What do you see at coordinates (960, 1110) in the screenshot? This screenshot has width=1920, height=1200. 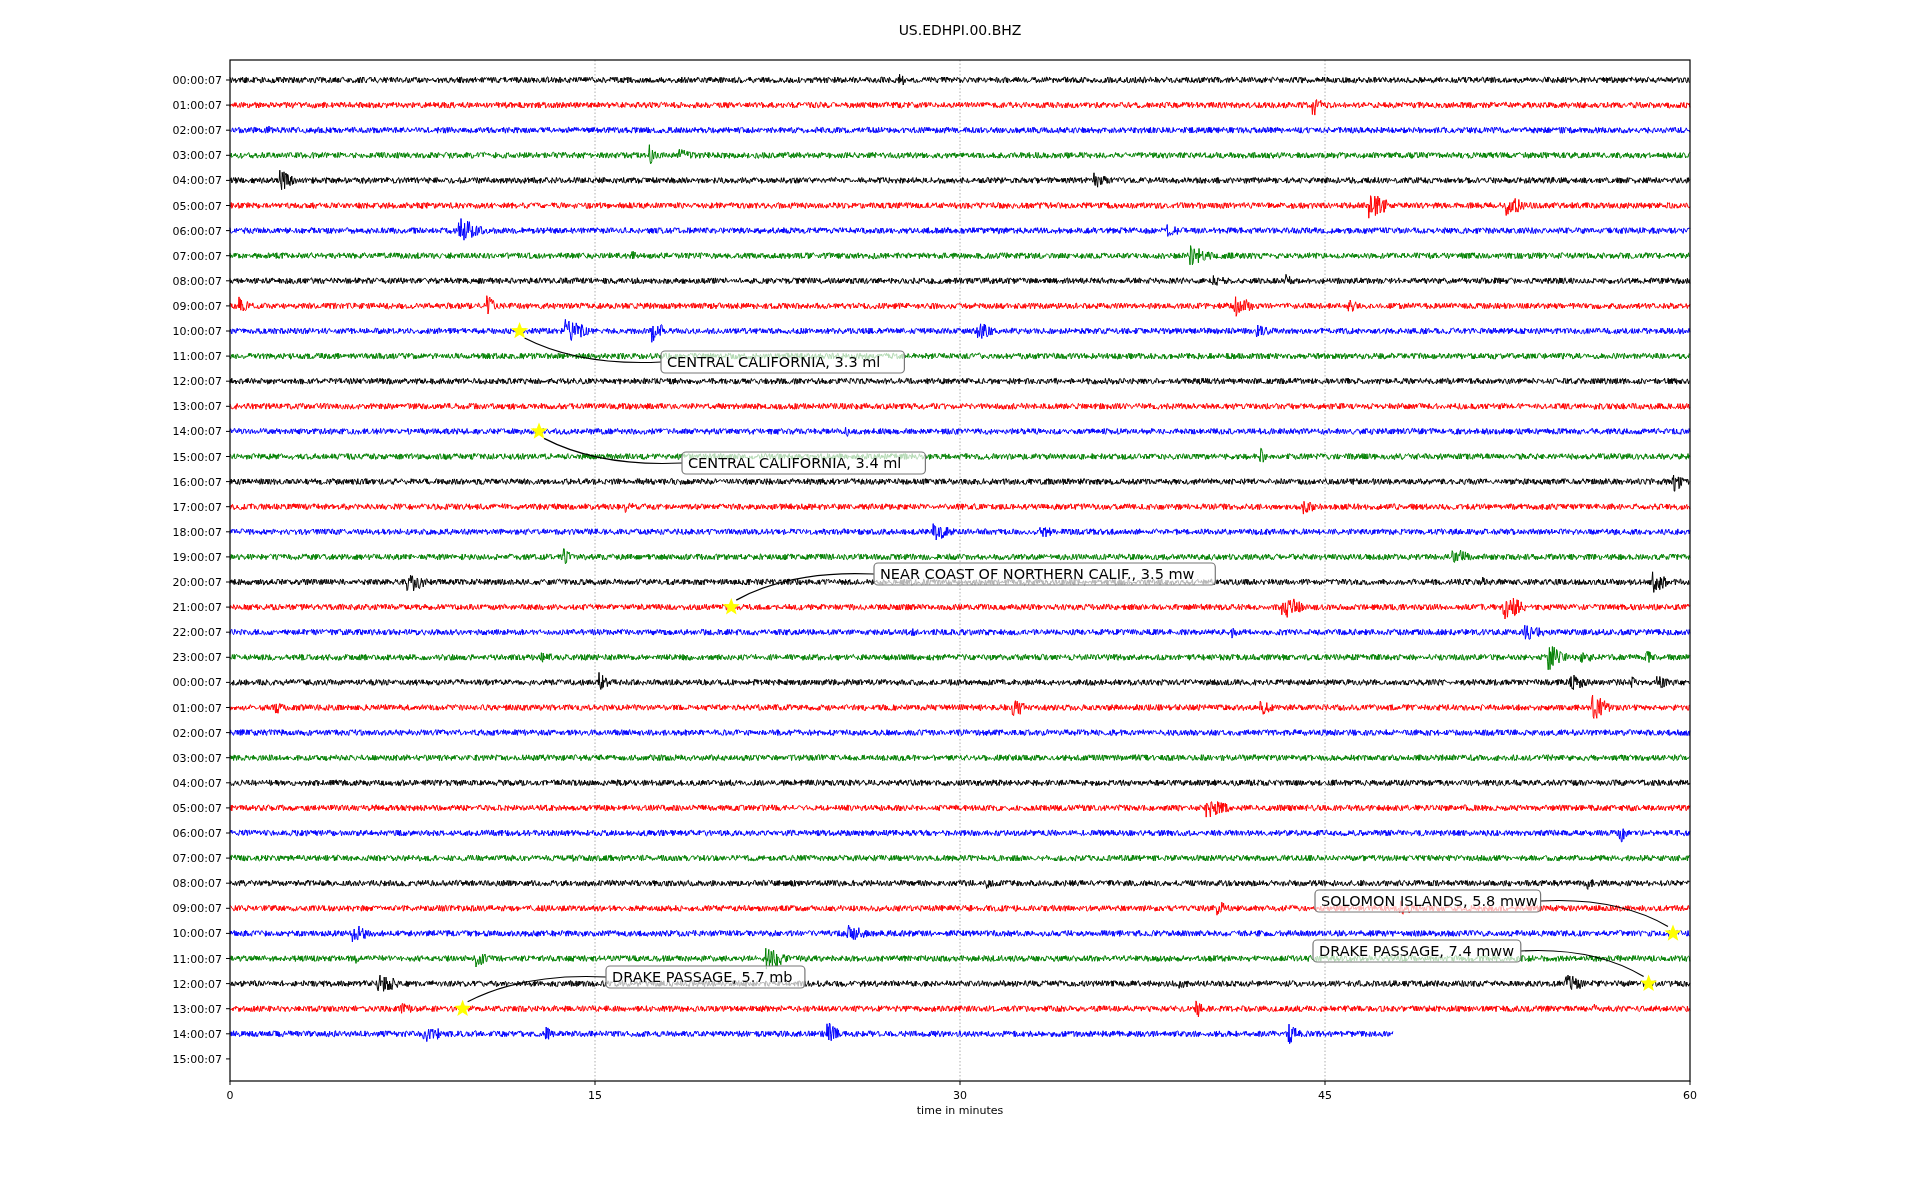 I see `axis-title: time in minutes` at bounding box center [960, 1110].